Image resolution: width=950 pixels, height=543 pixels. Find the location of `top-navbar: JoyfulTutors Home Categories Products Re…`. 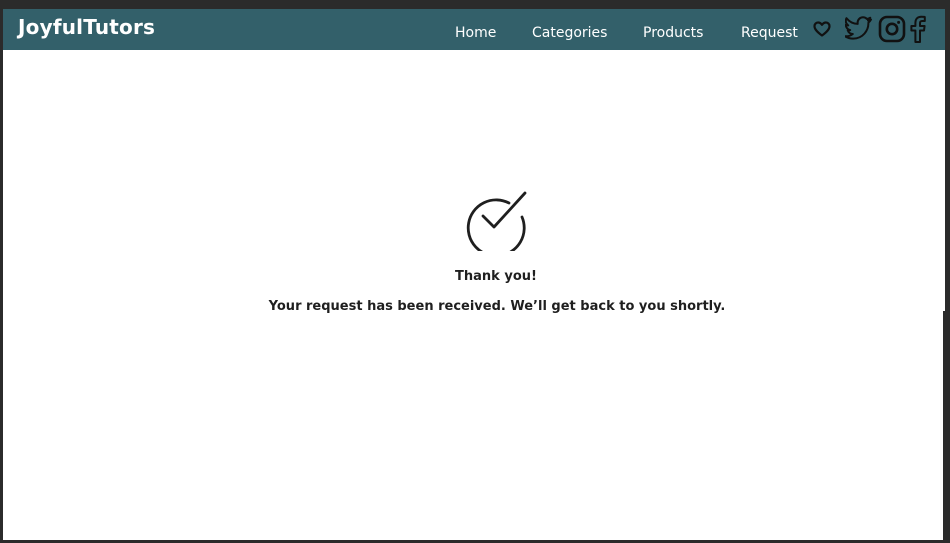

top-navbar: JoyfulTutors Home Categories Products Re… is located at coordinates (474, 29).